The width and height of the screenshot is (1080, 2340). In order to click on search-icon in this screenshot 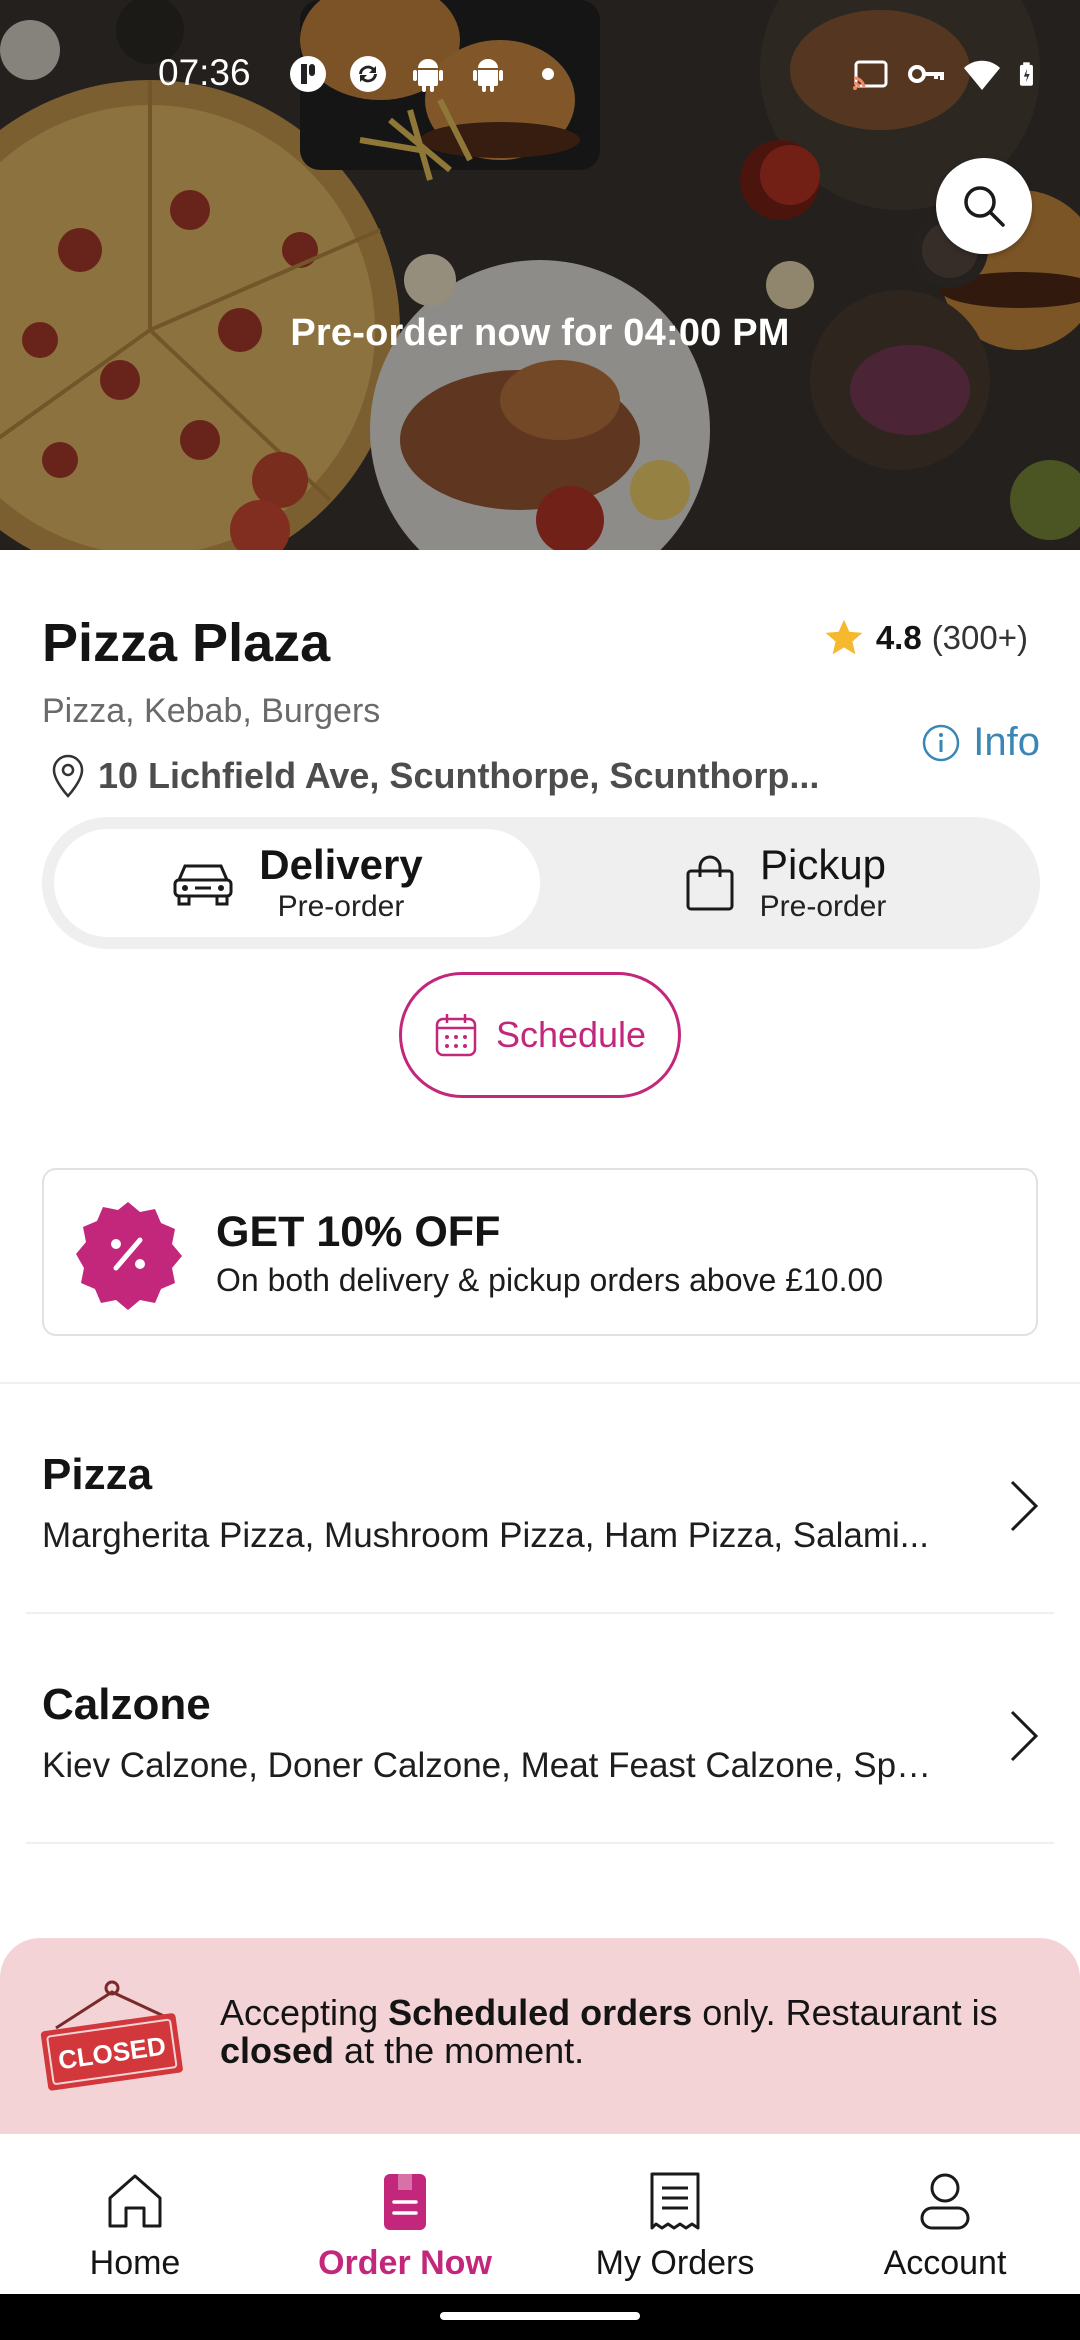, I will do `click(984, 206)`.